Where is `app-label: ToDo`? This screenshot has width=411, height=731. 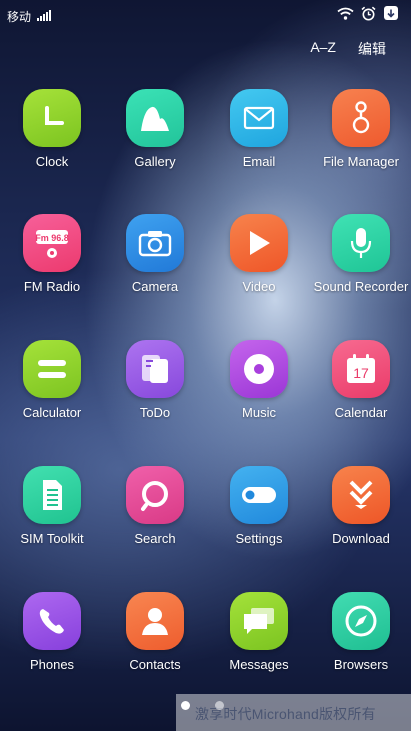 app-label: ToDo is located at coordinates (155, 412).